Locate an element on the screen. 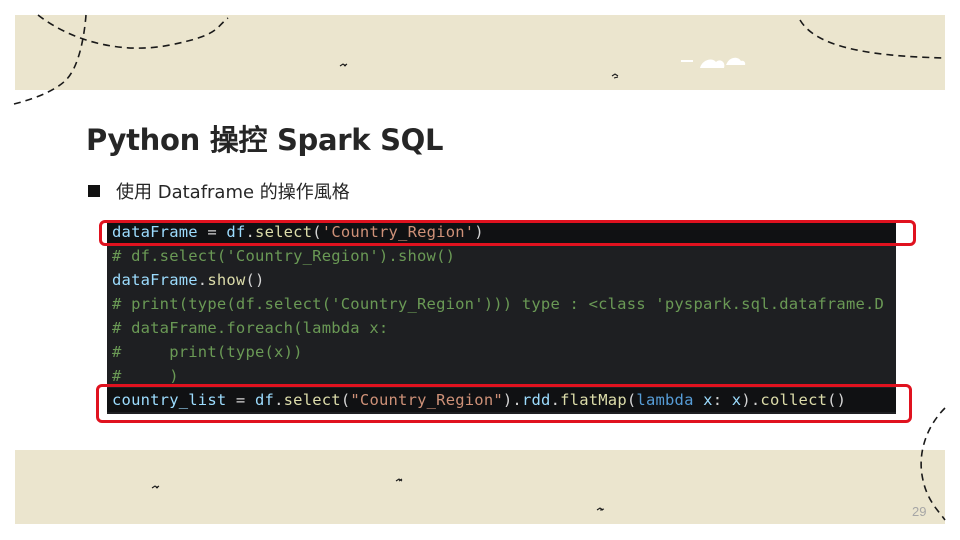  slide-title: Python 操控 Spark SQL is located at coordinates (265, 140).